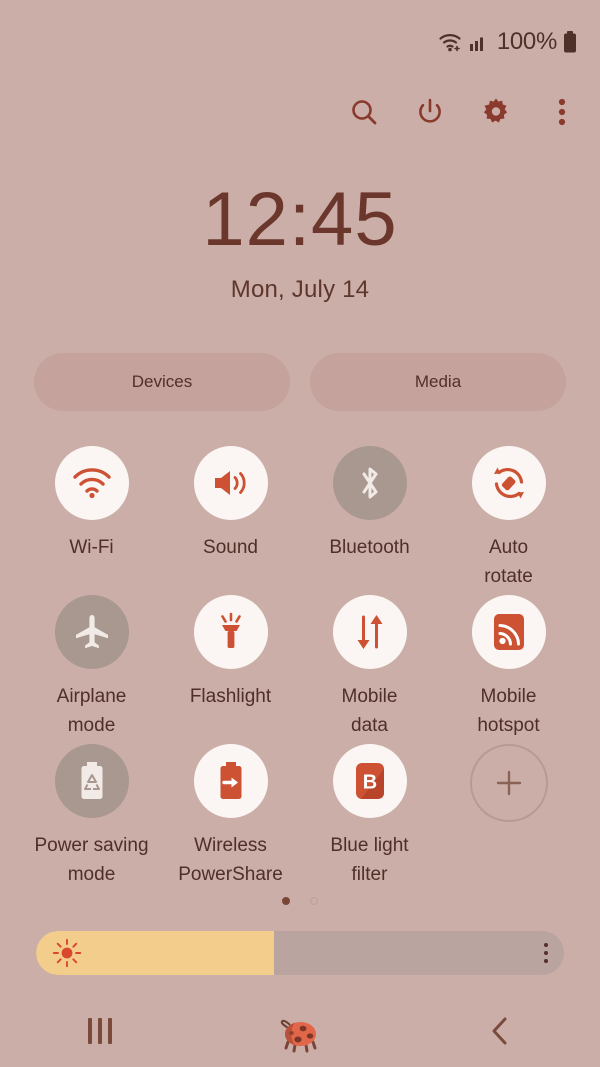 Image resolution: width=600 pixels, height=1067 pixels. I want to click on media-button: Media, so click(438, 382).